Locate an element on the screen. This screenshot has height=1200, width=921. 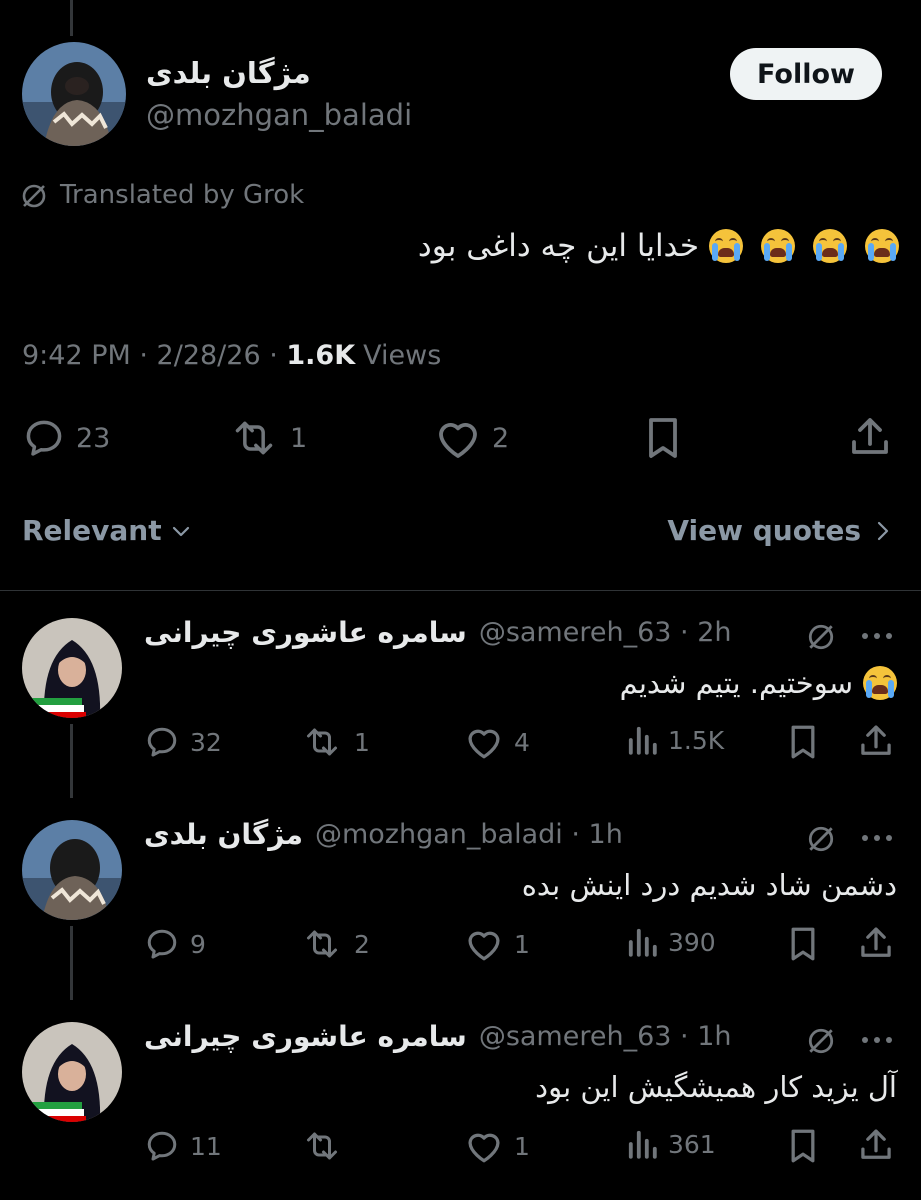
thread-connector-top is located at coordinates (71, 18).